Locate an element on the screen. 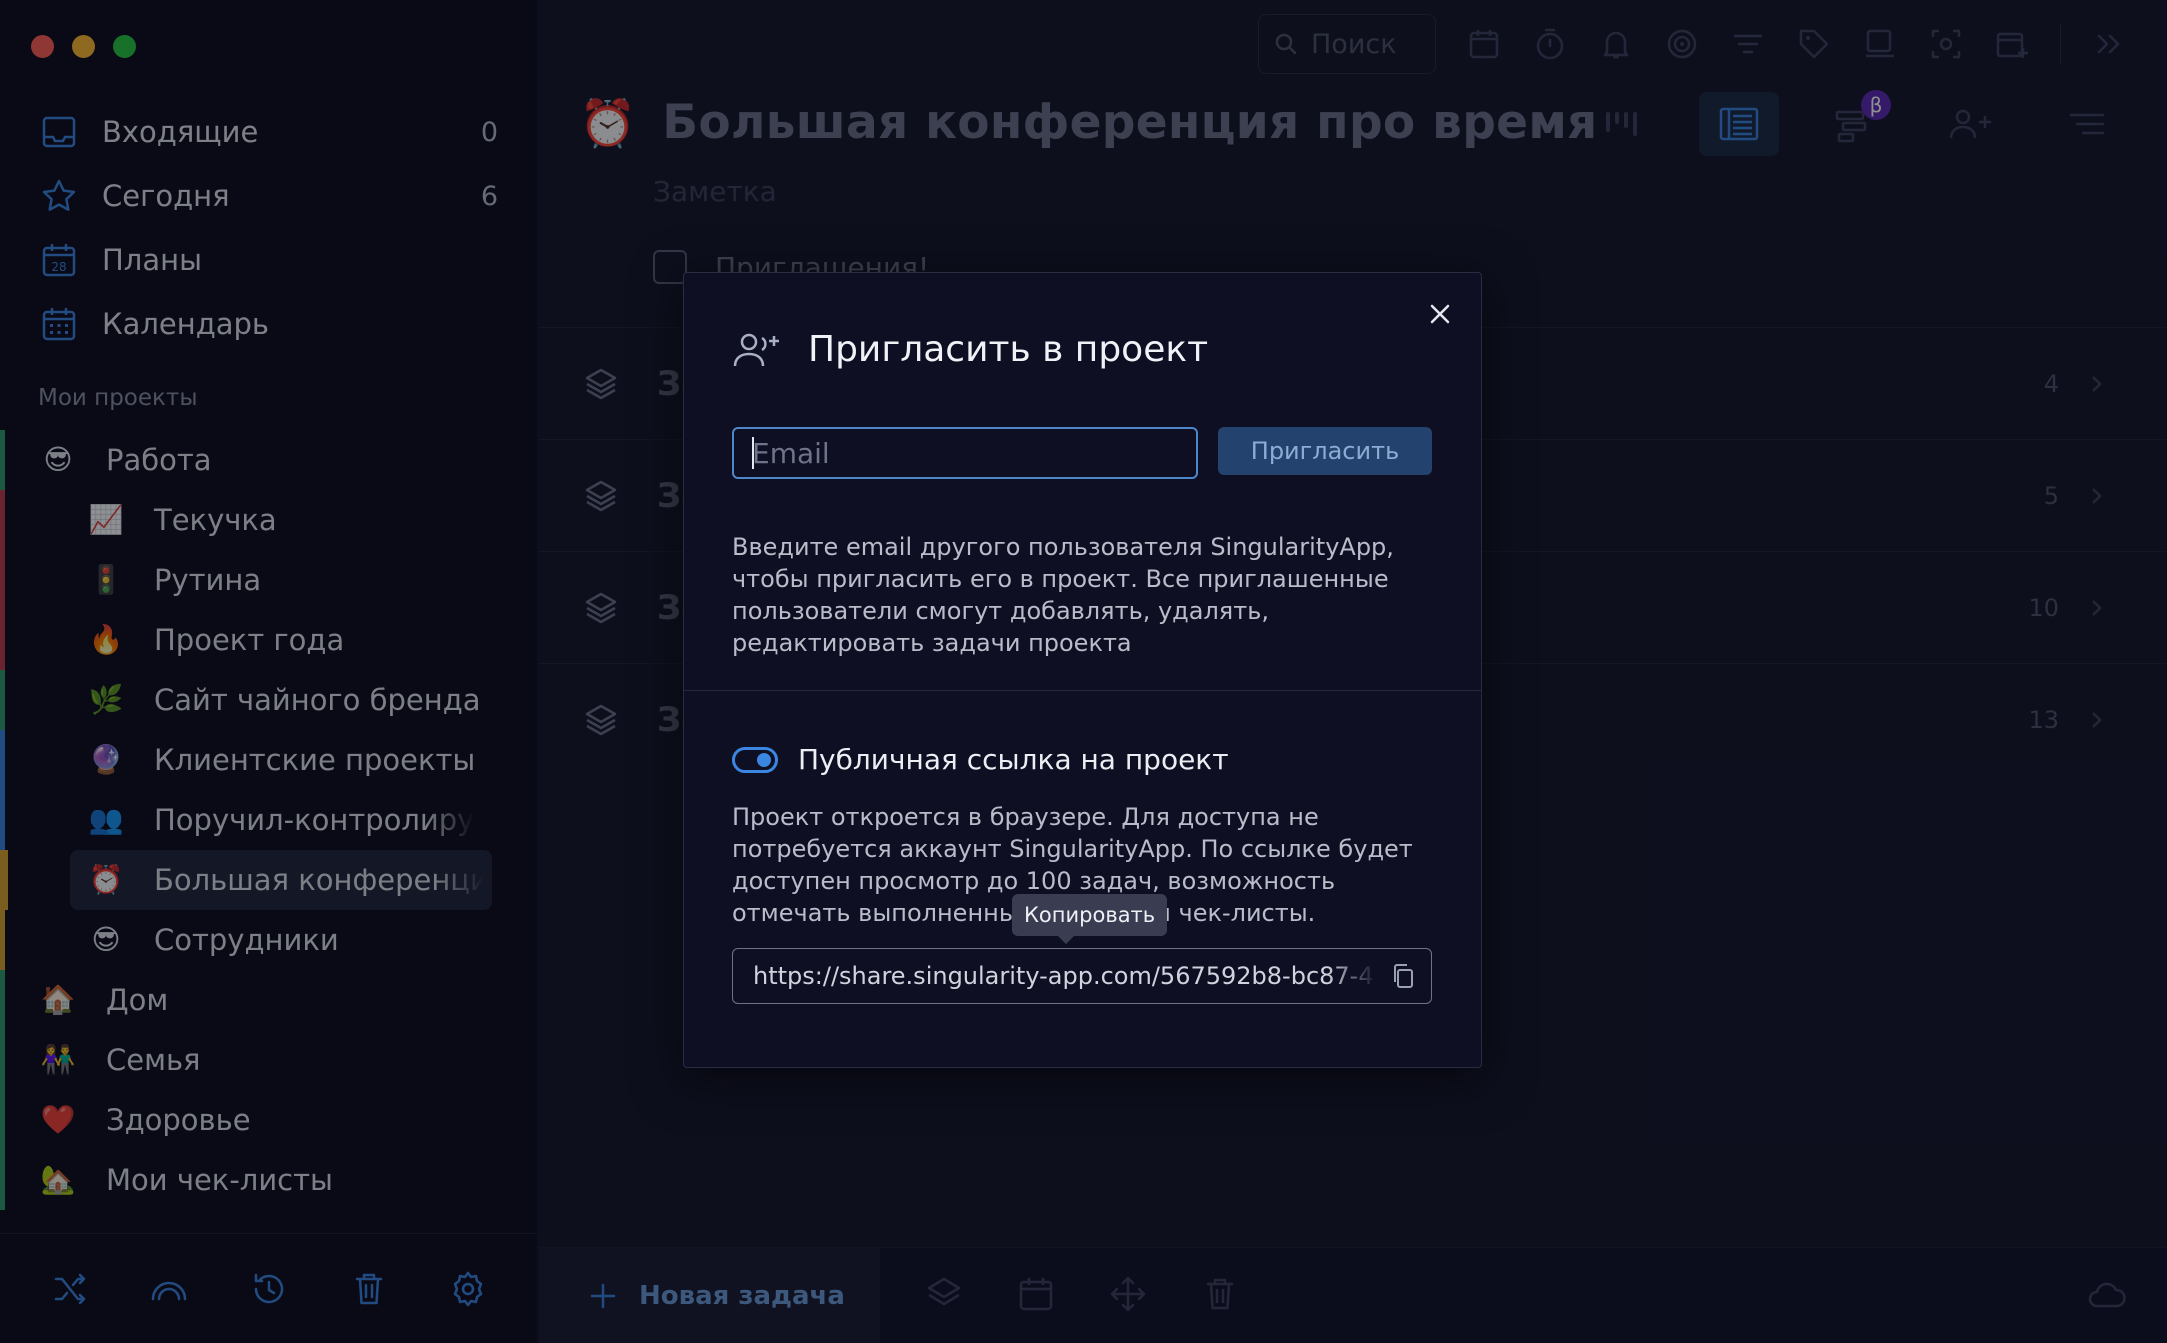 The height and width of the screenshot is (1343, 2167). email-field is located at coordinates (965, 453).